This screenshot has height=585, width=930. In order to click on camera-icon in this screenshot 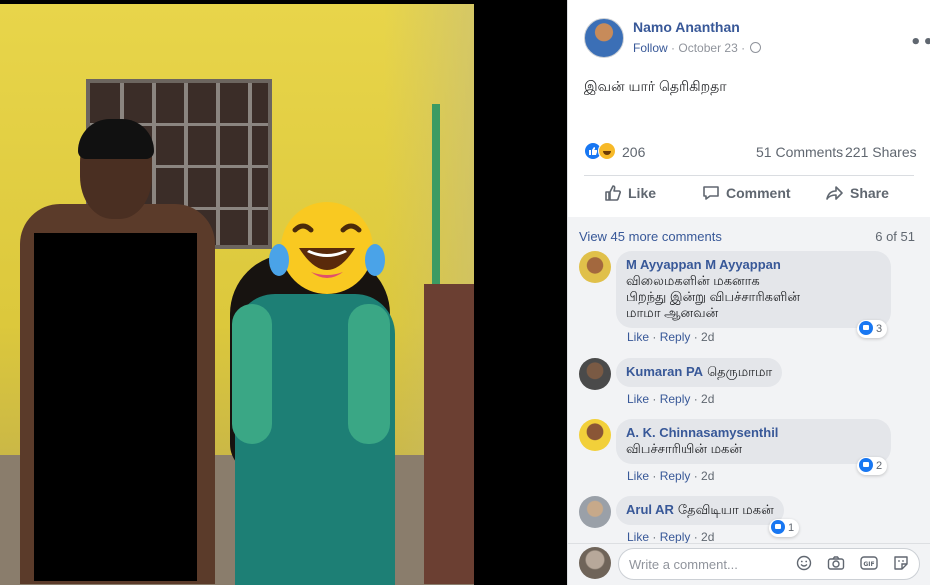, I will do `click(836, 565)`.